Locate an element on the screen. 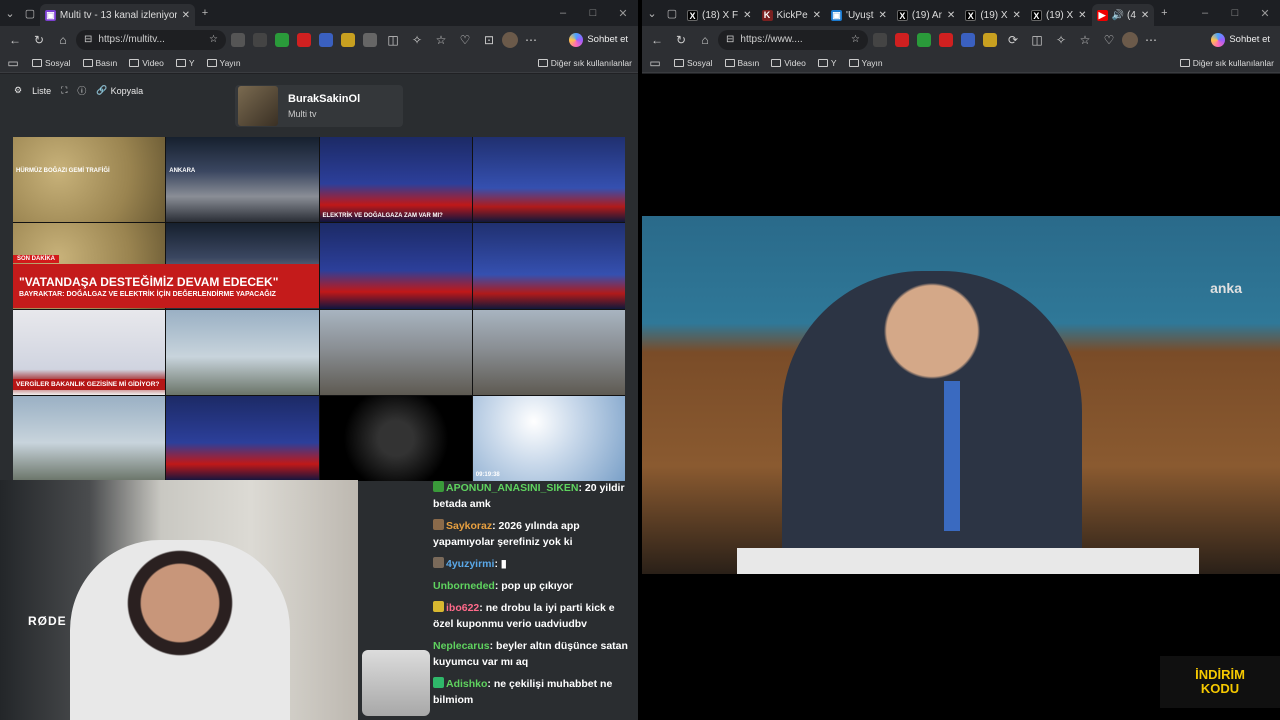 Image resolution: width=1280 pixels, height=720 pixels. tv-cell-city is located at coordinates (395, 352).